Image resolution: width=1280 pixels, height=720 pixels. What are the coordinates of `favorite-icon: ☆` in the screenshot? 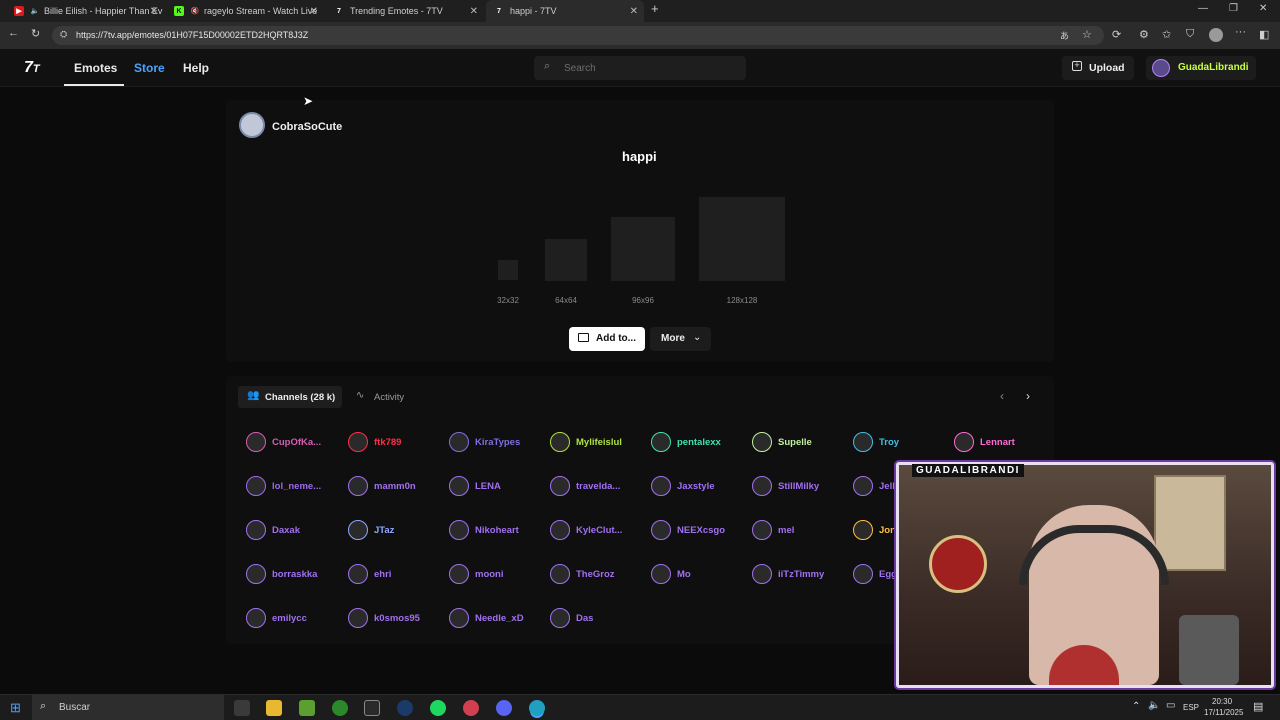 It's located at (1087, 34).